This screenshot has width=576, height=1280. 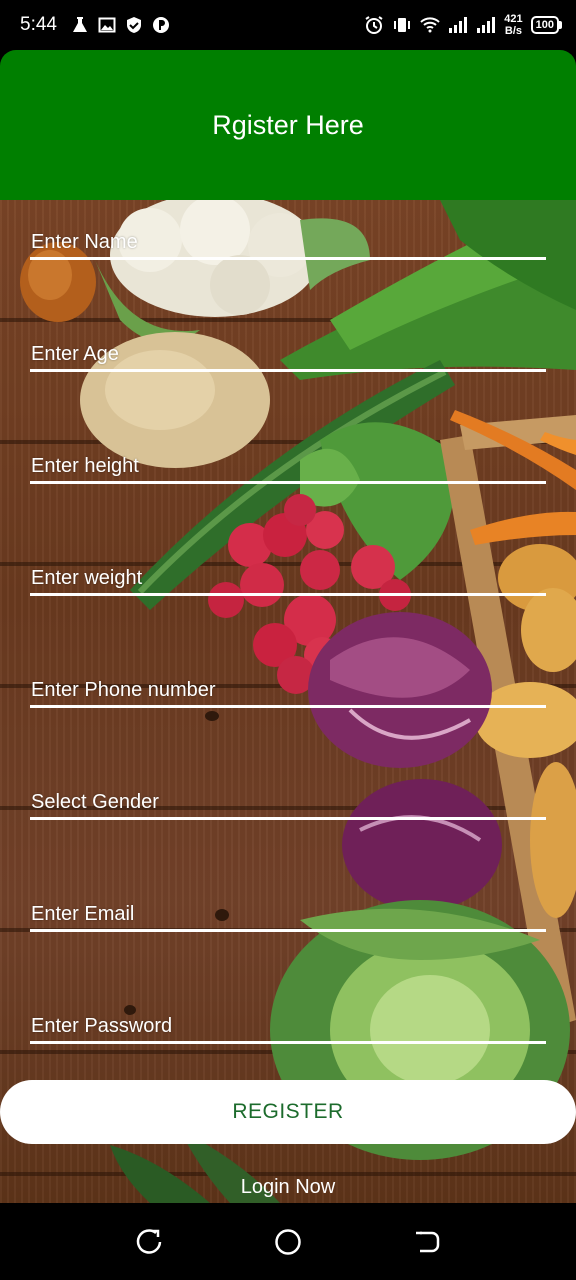 I want to click on page-title: Rgister Here, so click(x=288, y=124).